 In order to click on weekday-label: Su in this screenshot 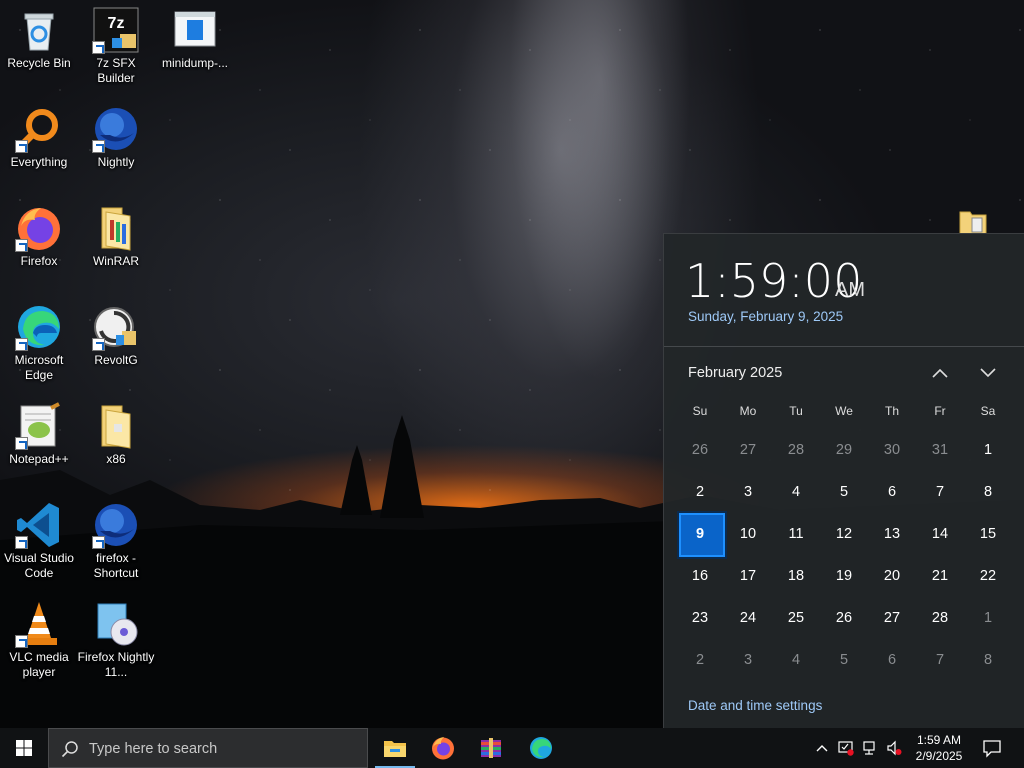, I will do `click(700, 411)`.